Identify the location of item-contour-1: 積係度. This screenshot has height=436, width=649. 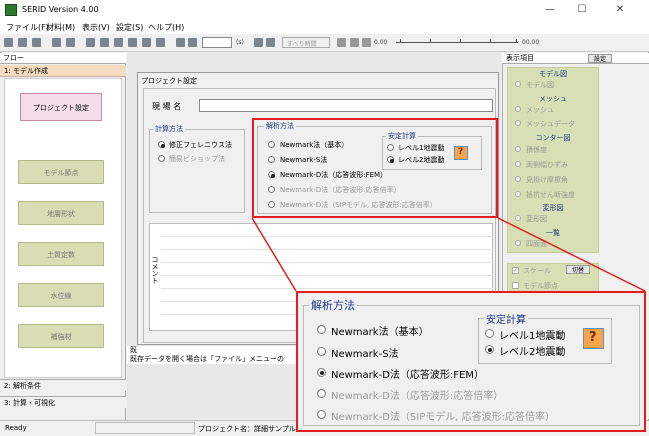
(536, 150).